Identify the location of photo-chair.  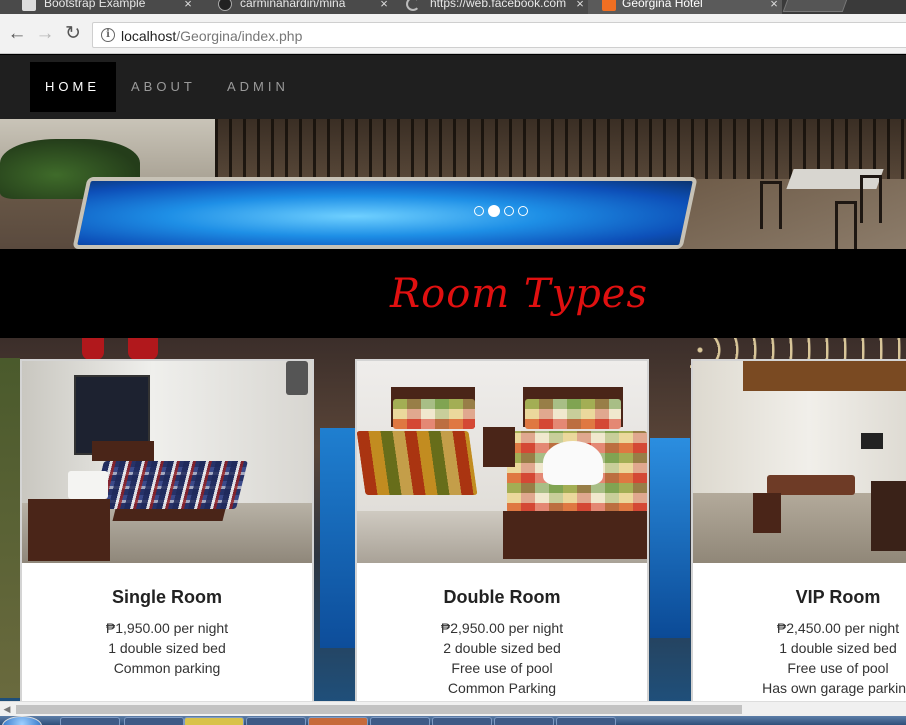
(88, 485).